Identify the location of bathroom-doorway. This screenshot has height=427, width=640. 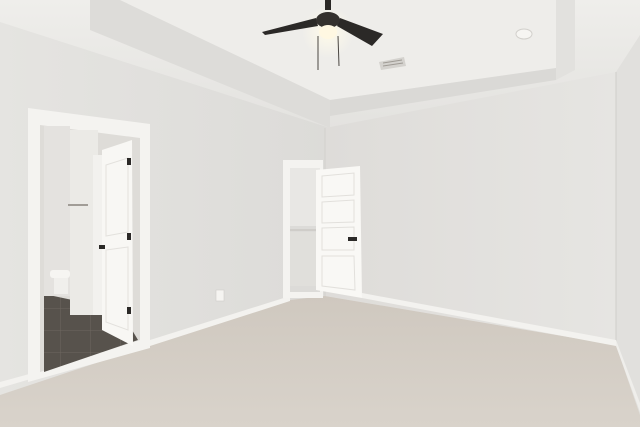
(89, 245).